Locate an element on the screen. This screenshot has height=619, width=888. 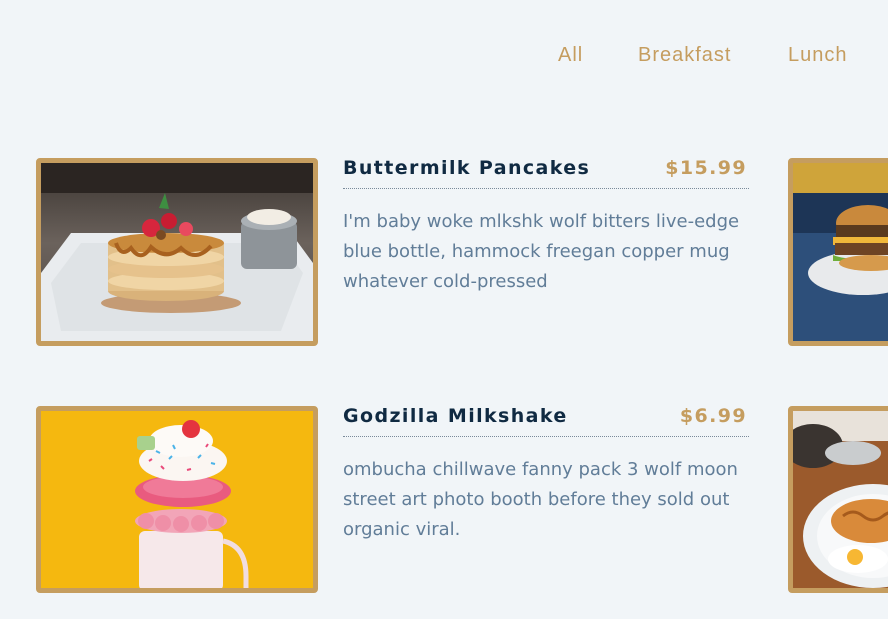
menu-item-name: Buttermilk Pancakes is located at coordinates (467, 168).